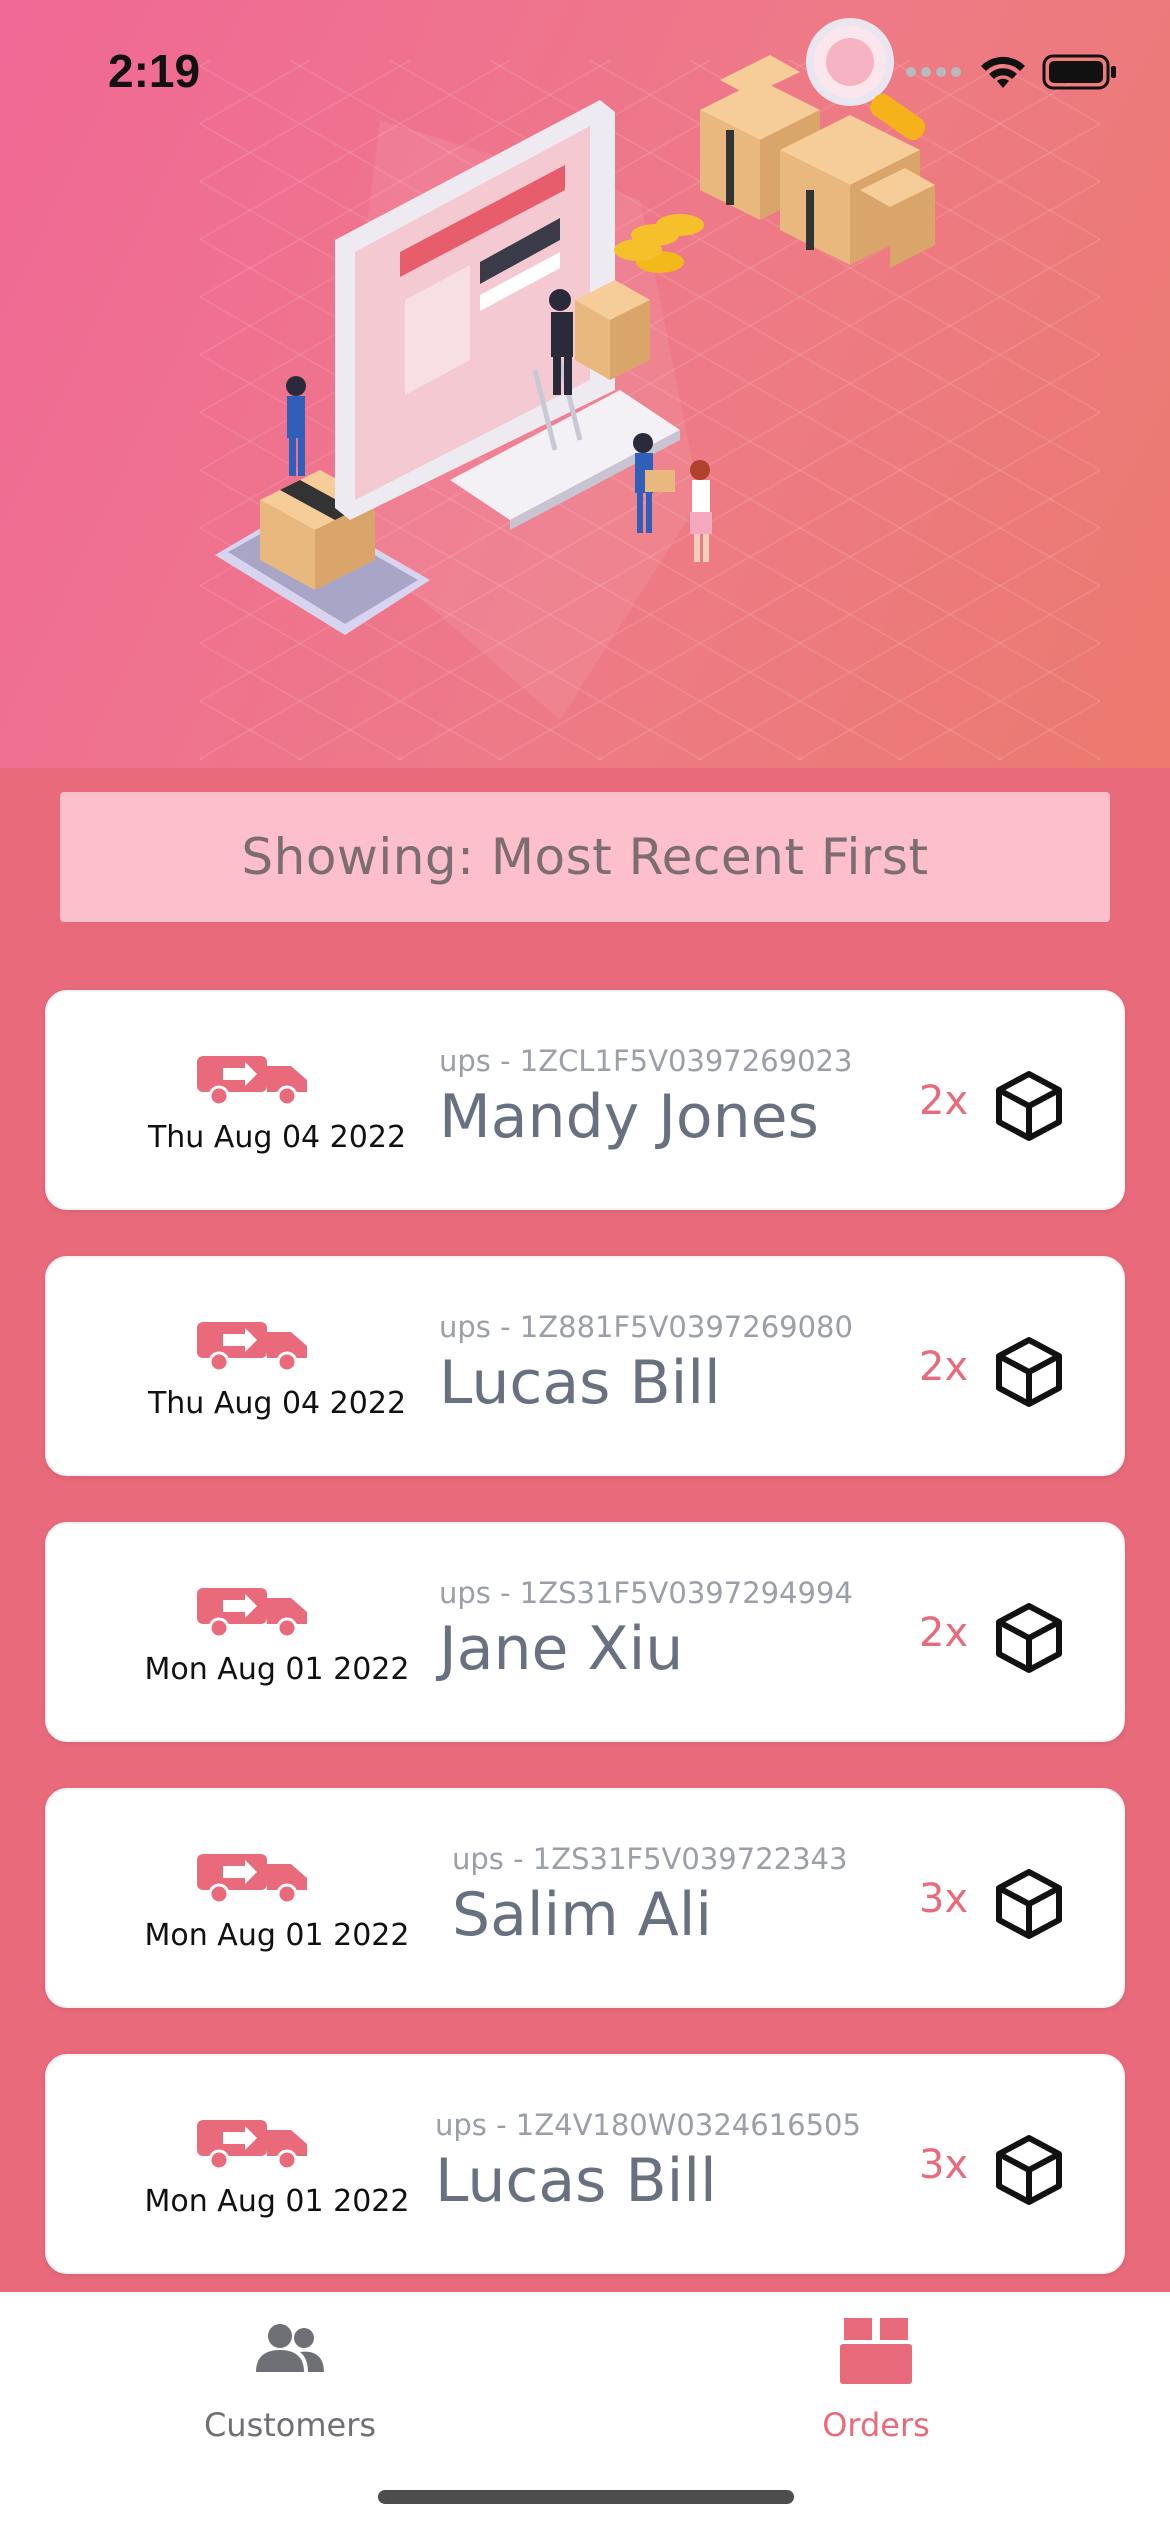 The height and width of the screenshot is (2532, 1170). Describe the element at coordinates (582, 1915) in the screenshot. I see `customer-name: Salim Ali` at that location.